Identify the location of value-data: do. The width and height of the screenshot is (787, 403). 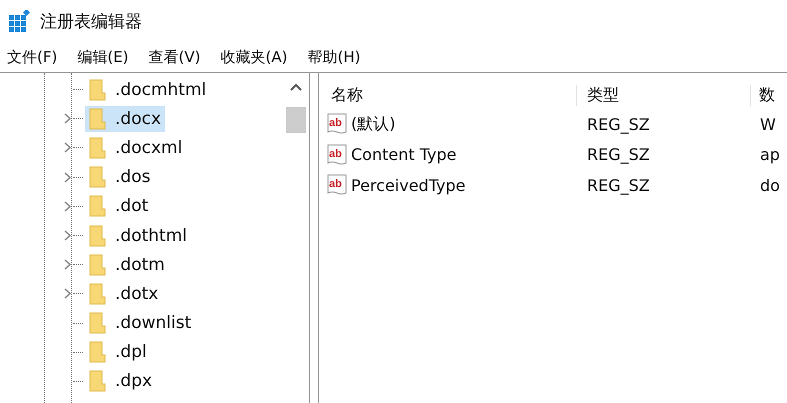
(769, 185).